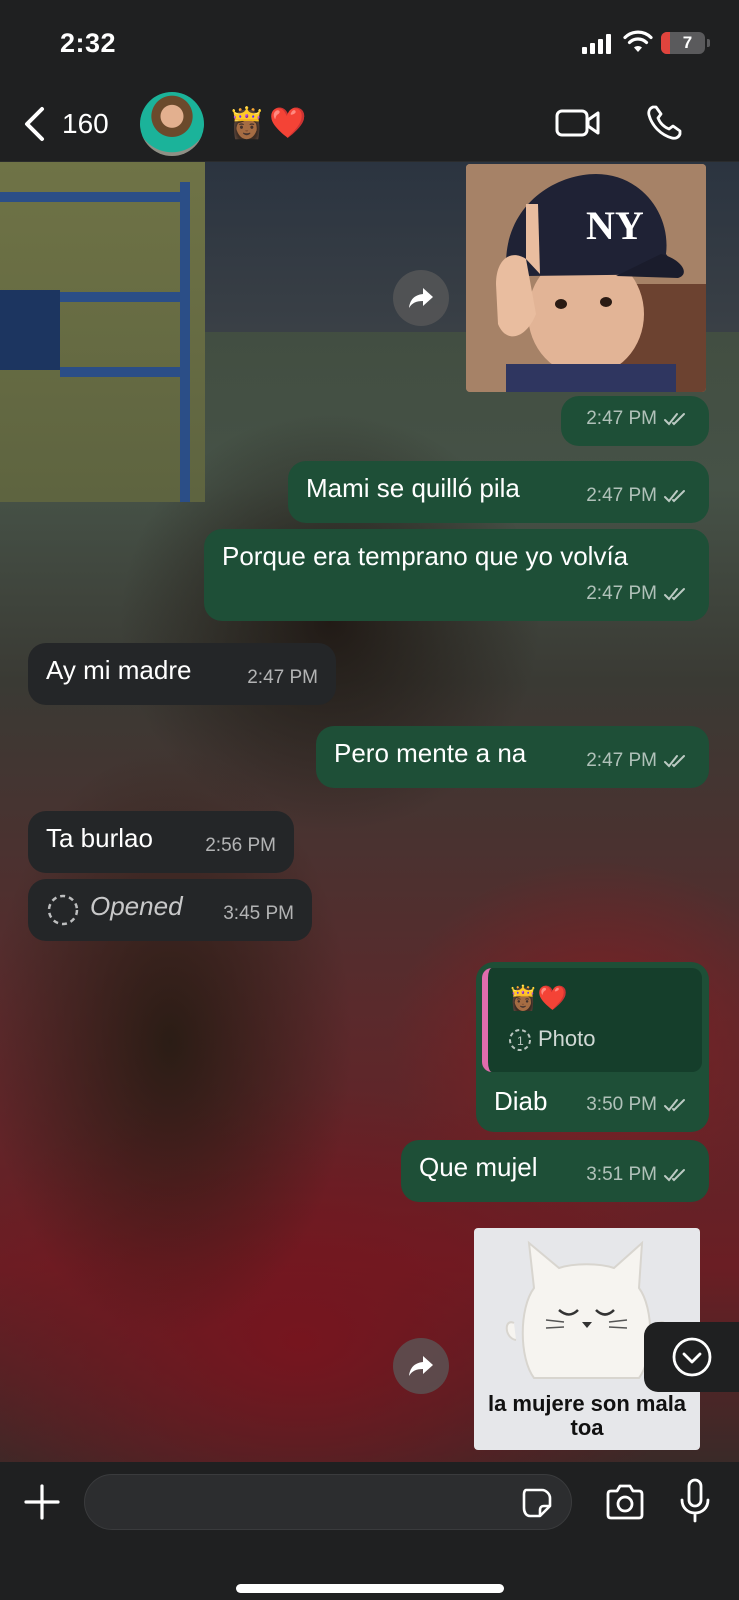  Describe the element at coordinates (430, 753) in the screenshot. I see `message-text: Pero mente a na` at that location.